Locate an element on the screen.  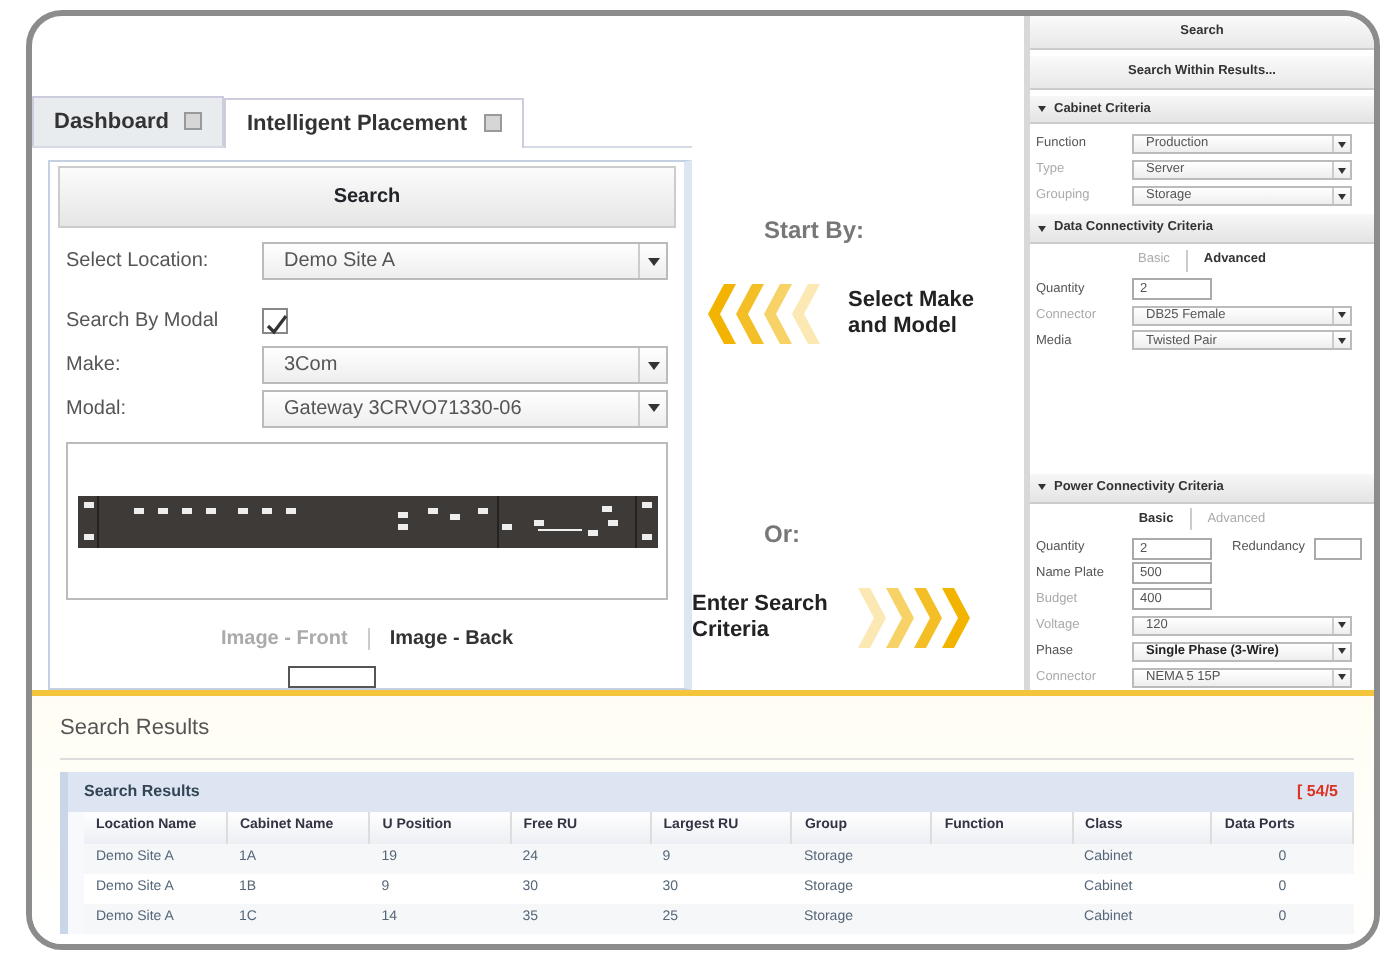
field-label: Modal: is located at coordinates (97, 409).